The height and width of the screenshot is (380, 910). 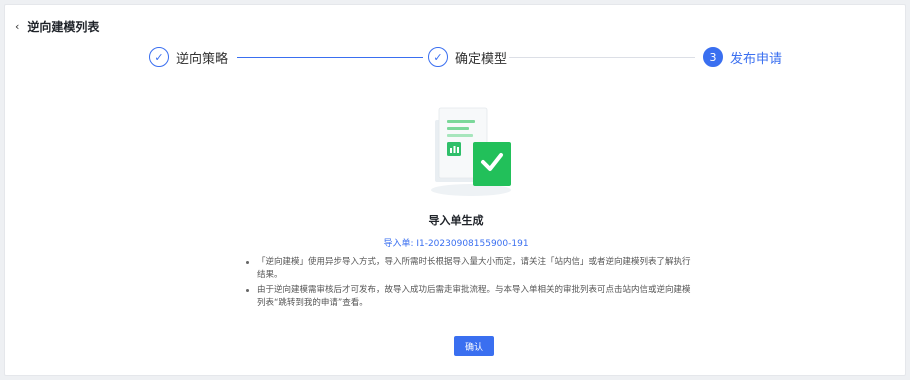 I want to click on step-label: 确定模型, so click(x=481, y=59).